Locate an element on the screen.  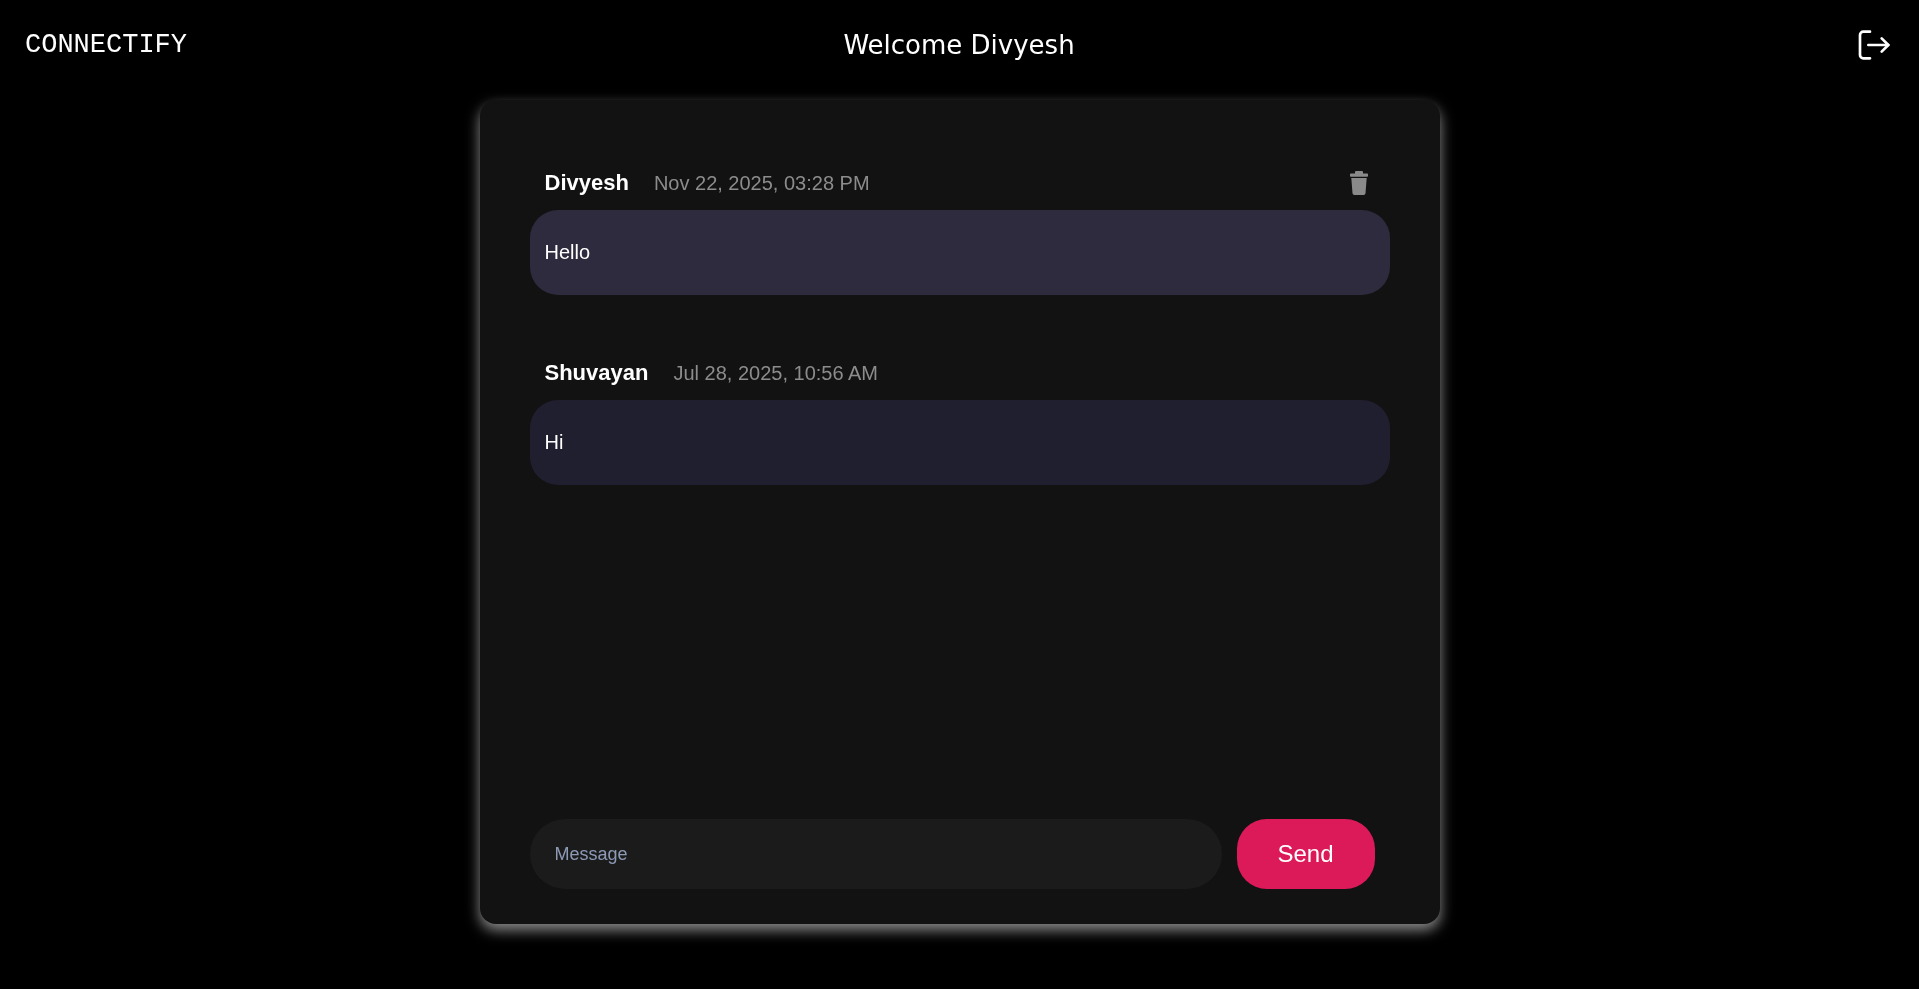
message-text: Hi is located at coordinates (554, 442).